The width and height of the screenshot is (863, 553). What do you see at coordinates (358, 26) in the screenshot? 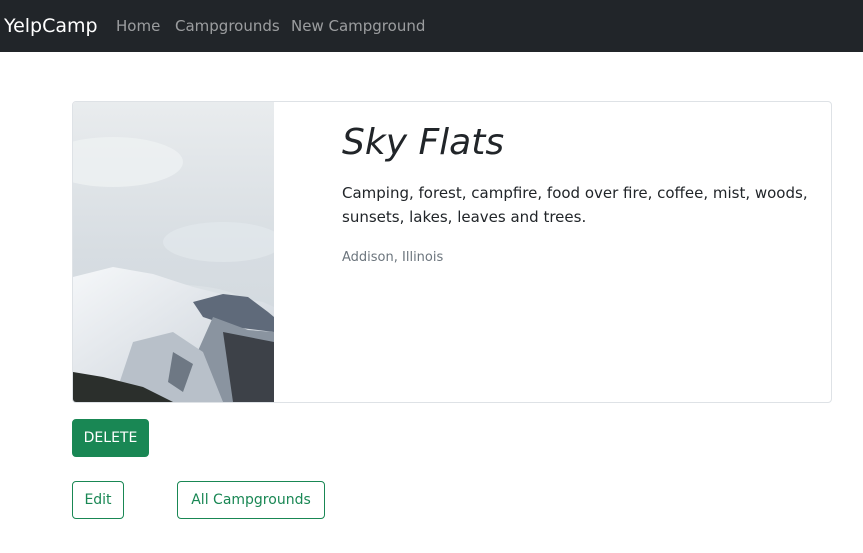
I see `nav-link-new-campground: New Campground` at bounding box center [358, 26].